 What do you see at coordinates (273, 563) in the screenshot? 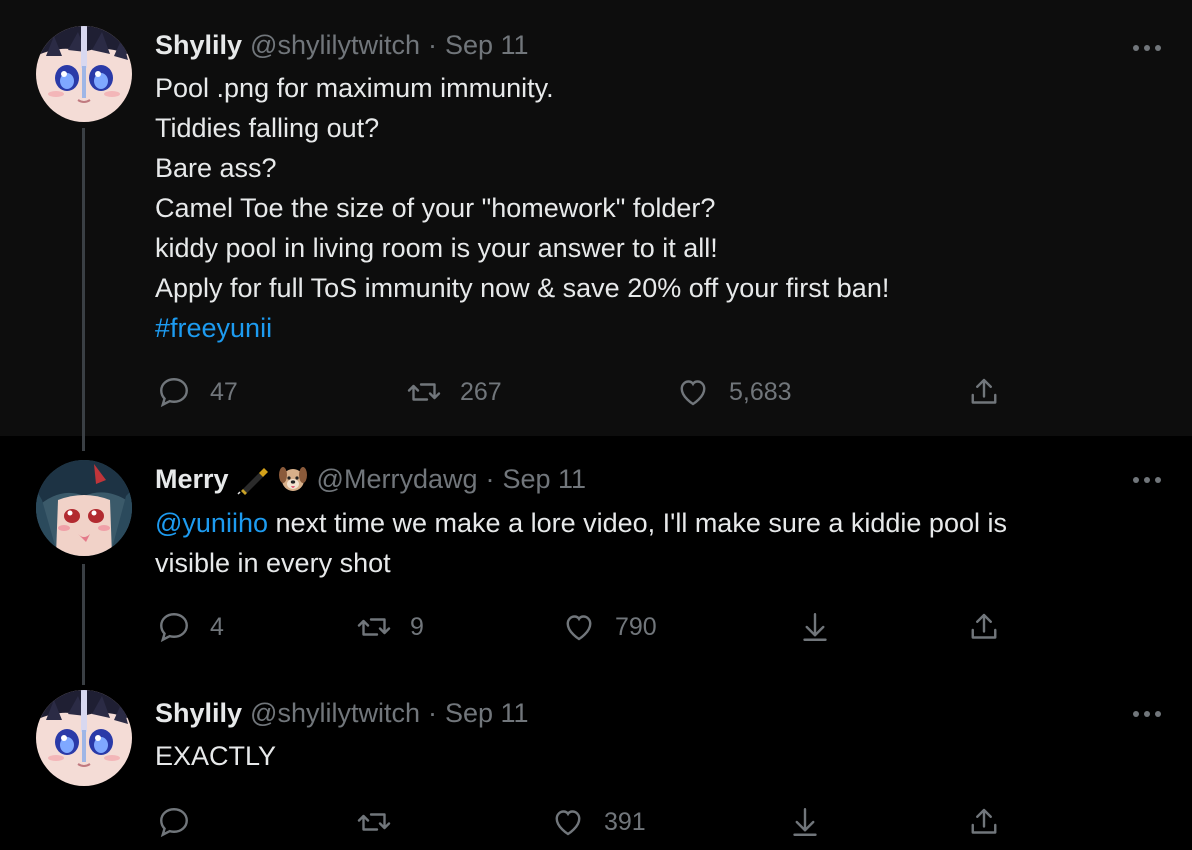
I see `text-line: visible in every shot` at bounding box center [273, 563].